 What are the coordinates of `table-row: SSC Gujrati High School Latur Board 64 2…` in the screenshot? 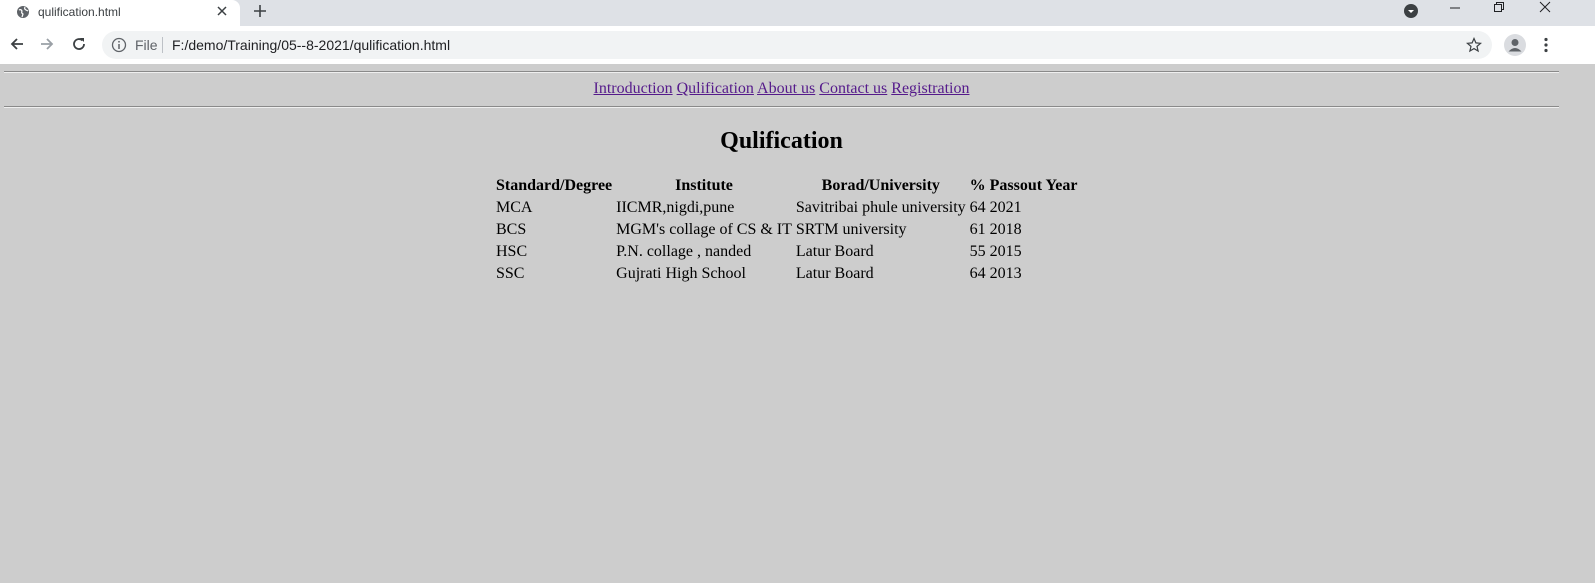 It's located at (787, 274).